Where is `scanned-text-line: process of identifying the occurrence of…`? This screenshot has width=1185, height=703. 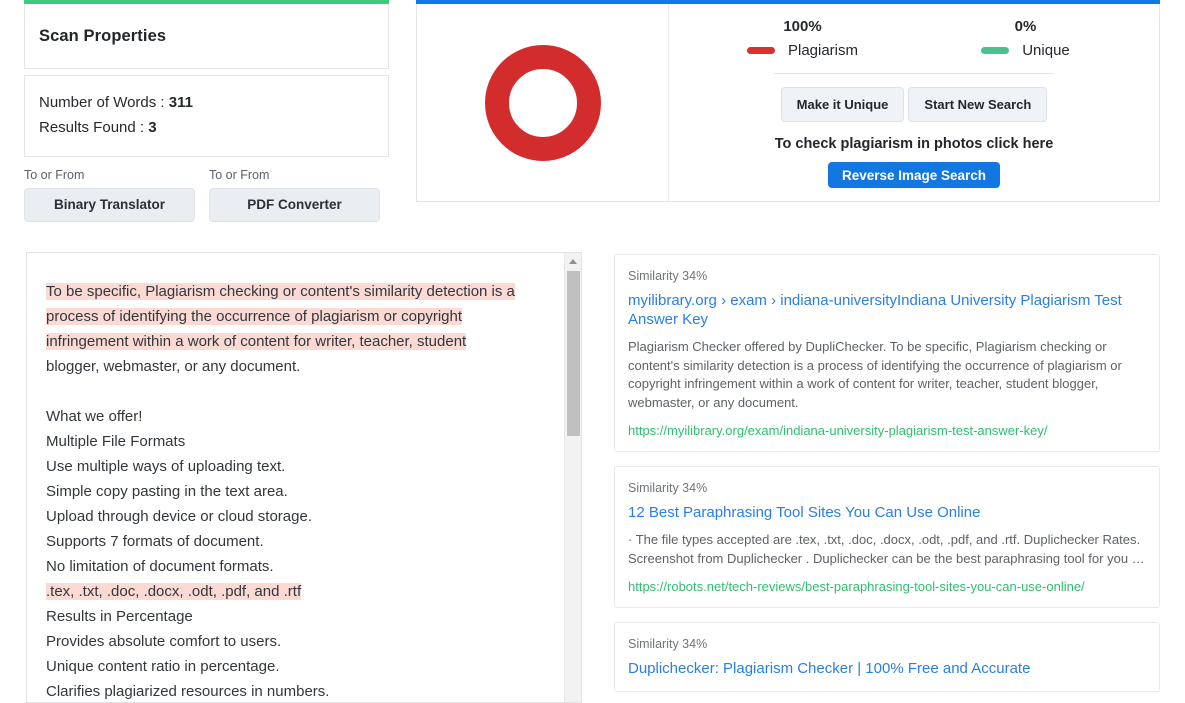 scanned-text-line: process of identifying the occurrence of… is located at coordinates (296, 316).